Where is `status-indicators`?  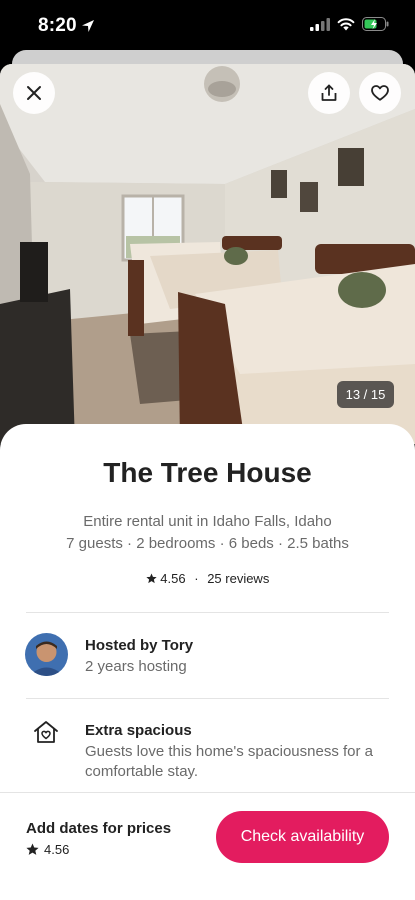
status-indicators is located at coordinates (349, 24).